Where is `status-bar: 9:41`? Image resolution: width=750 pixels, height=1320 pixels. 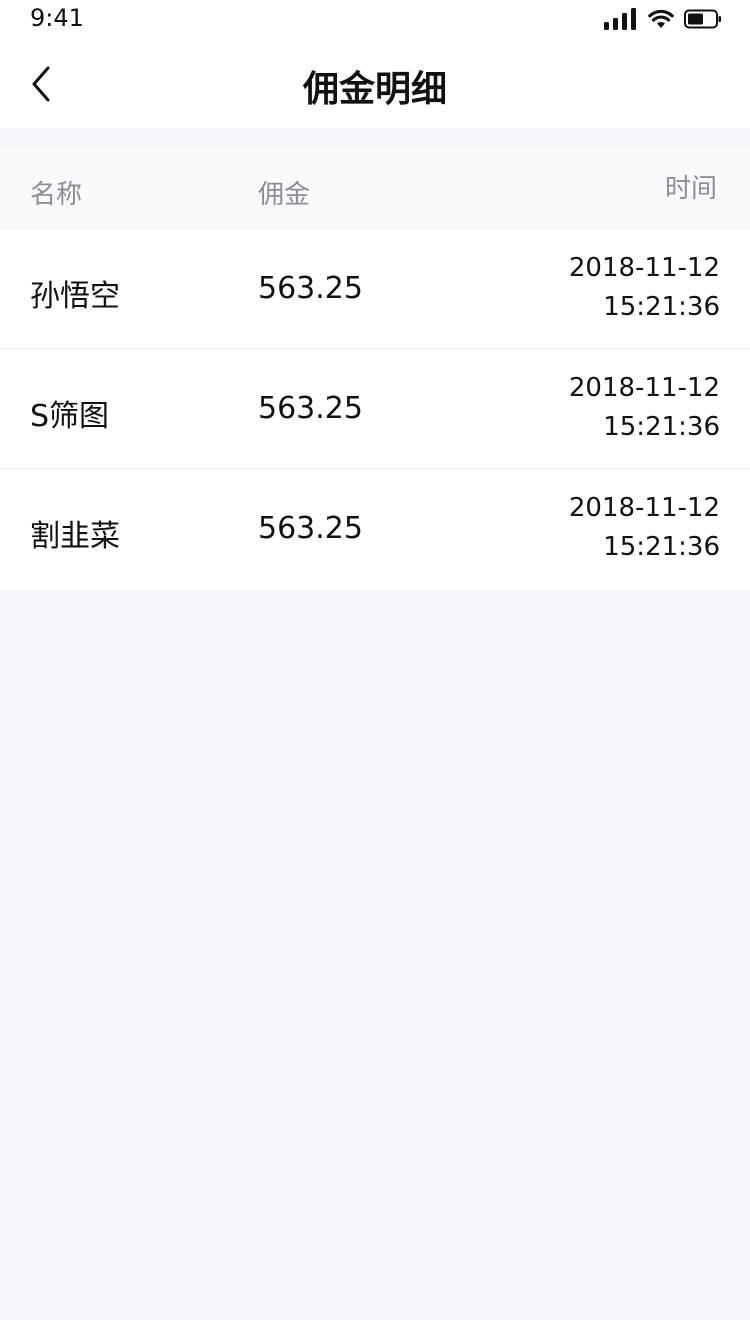 status-bar: 9:41 is located at coordinates (375, 20).